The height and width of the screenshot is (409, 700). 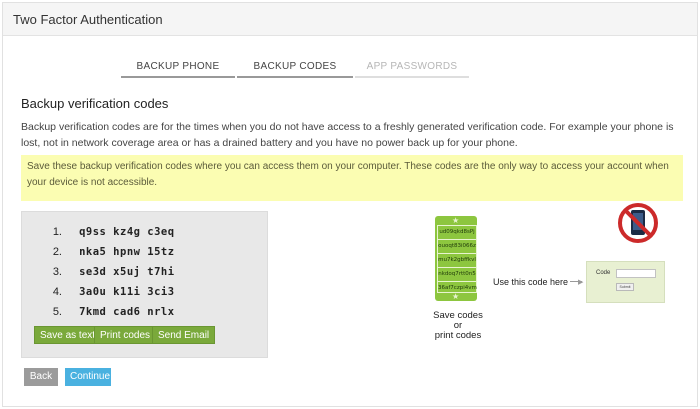 What do you see at coordinates (636, 273) in the screenshot?
I see `sample-code-input` at bounding box center [636, 273].